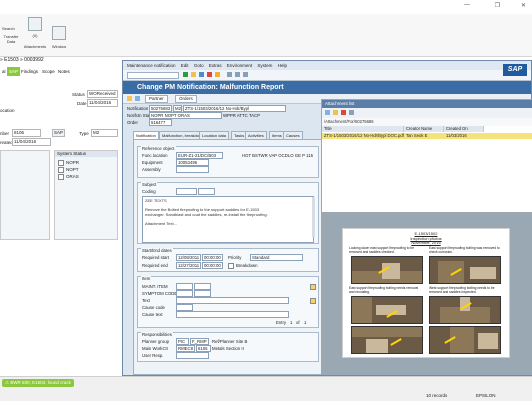 Image resolution: width=532 pixels, height=401 pixels. What do you see at coordinates (305, 322) in the screenshot?
I see `entry-total: 1` at bounding box center [305, 322].